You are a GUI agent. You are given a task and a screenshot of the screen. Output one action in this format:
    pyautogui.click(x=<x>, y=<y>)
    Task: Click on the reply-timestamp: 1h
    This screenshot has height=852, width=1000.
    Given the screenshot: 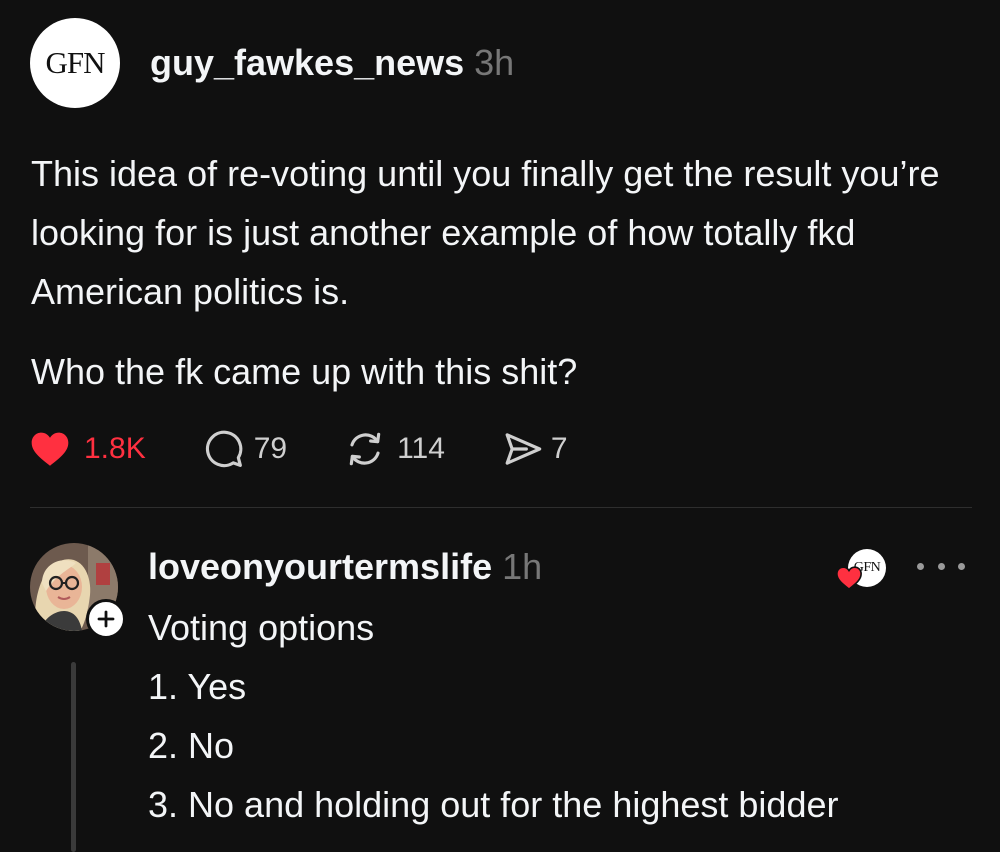 What is the action you would take?
    pyautogui.click(x=522, y=566)
    